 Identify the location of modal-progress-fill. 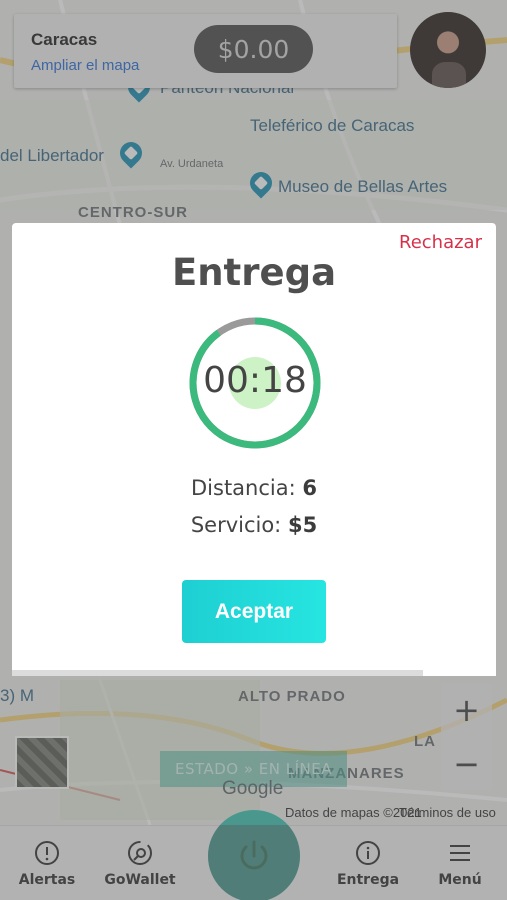
(218, 673).